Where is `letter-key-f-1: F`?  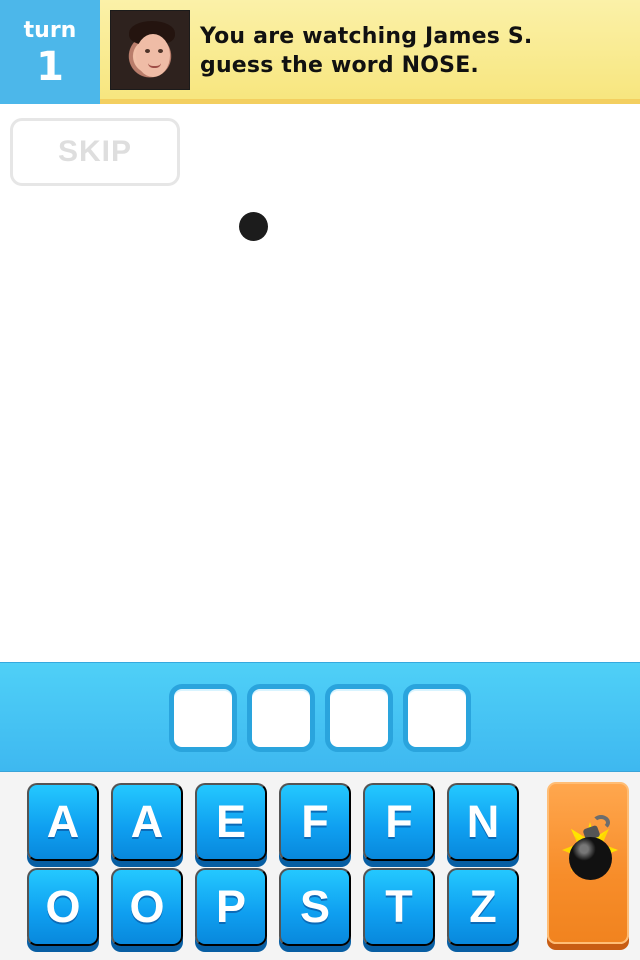
letter-key-f-1: F is located at coordinates (315, 822).